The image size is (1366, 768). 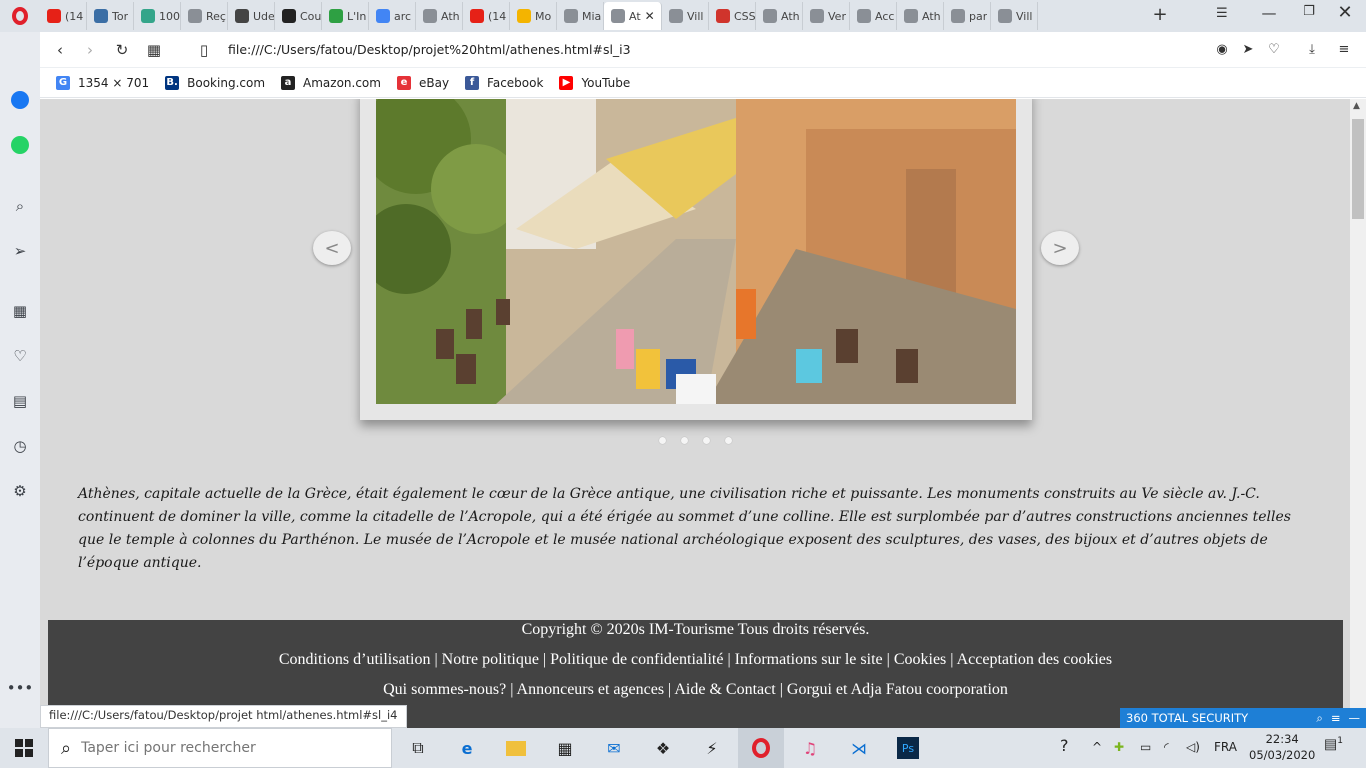 I want to click on browser-tab: L'In, so click(x=345, y=16).